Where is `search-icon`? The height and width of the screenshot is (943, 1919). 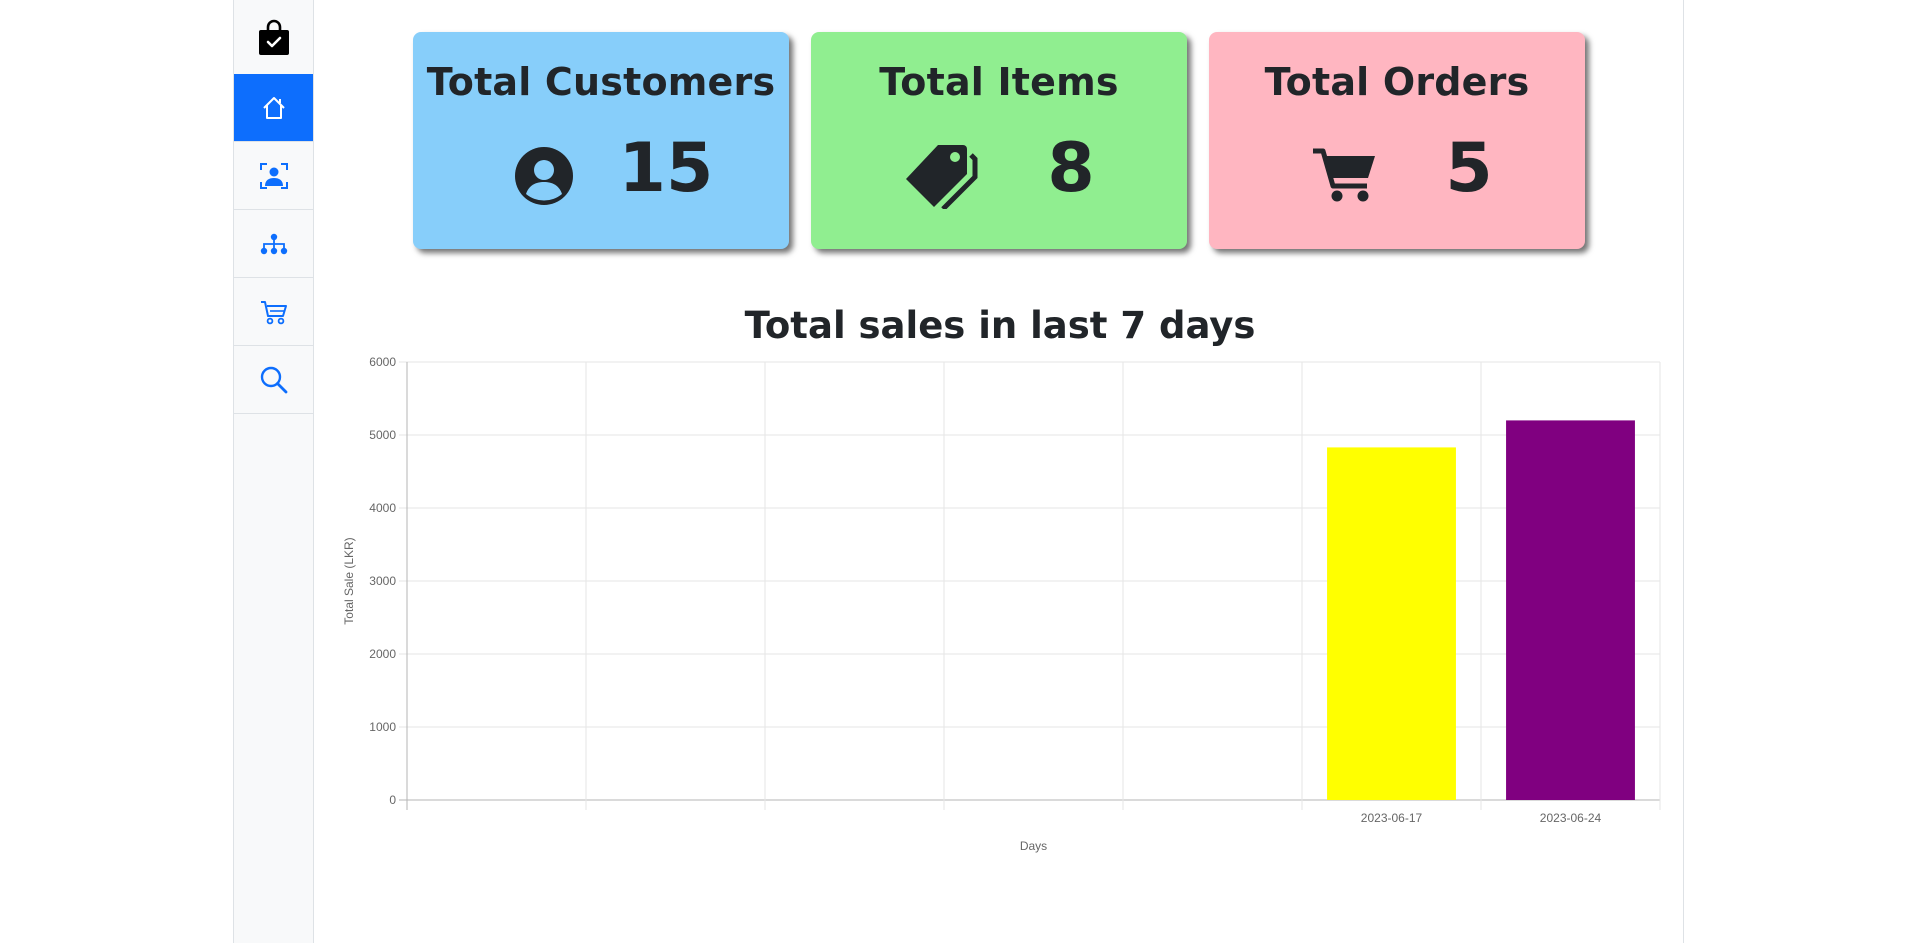
search-icon is located at coordinates (273, 379).